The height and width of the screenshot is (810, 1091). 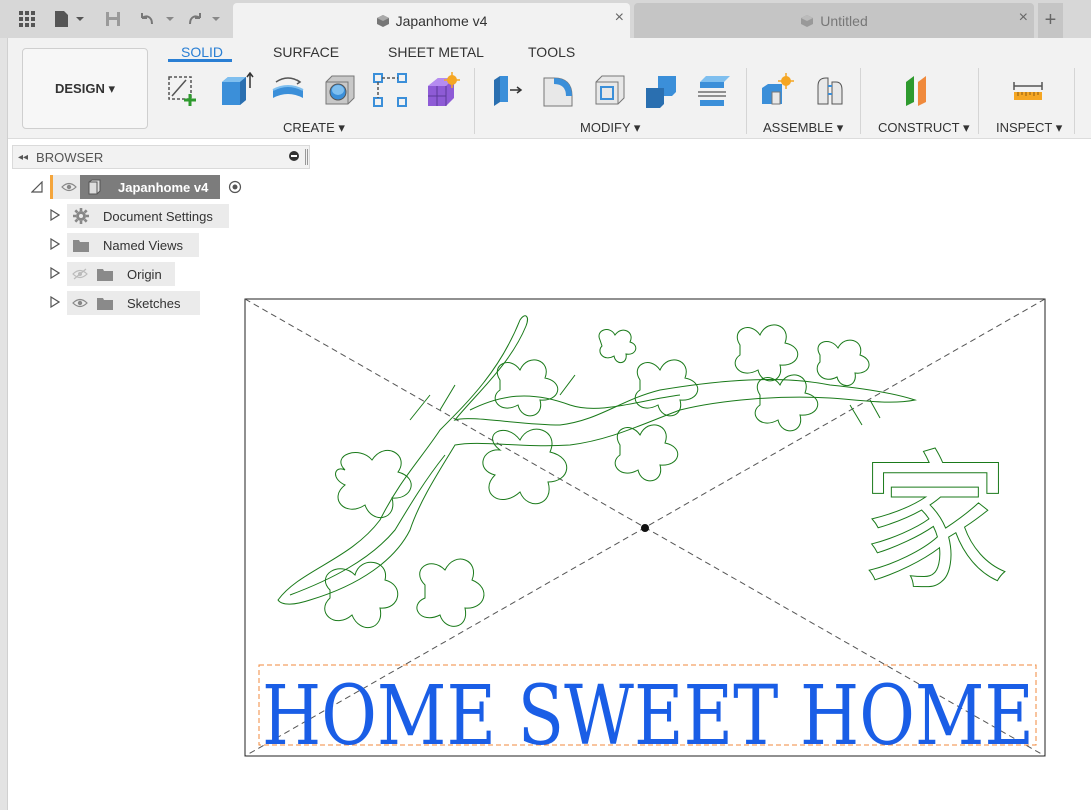 What do you see at coordinates (830, 90) in the screenshot?
I see `joint-icon` at bounding box center [830, 90].